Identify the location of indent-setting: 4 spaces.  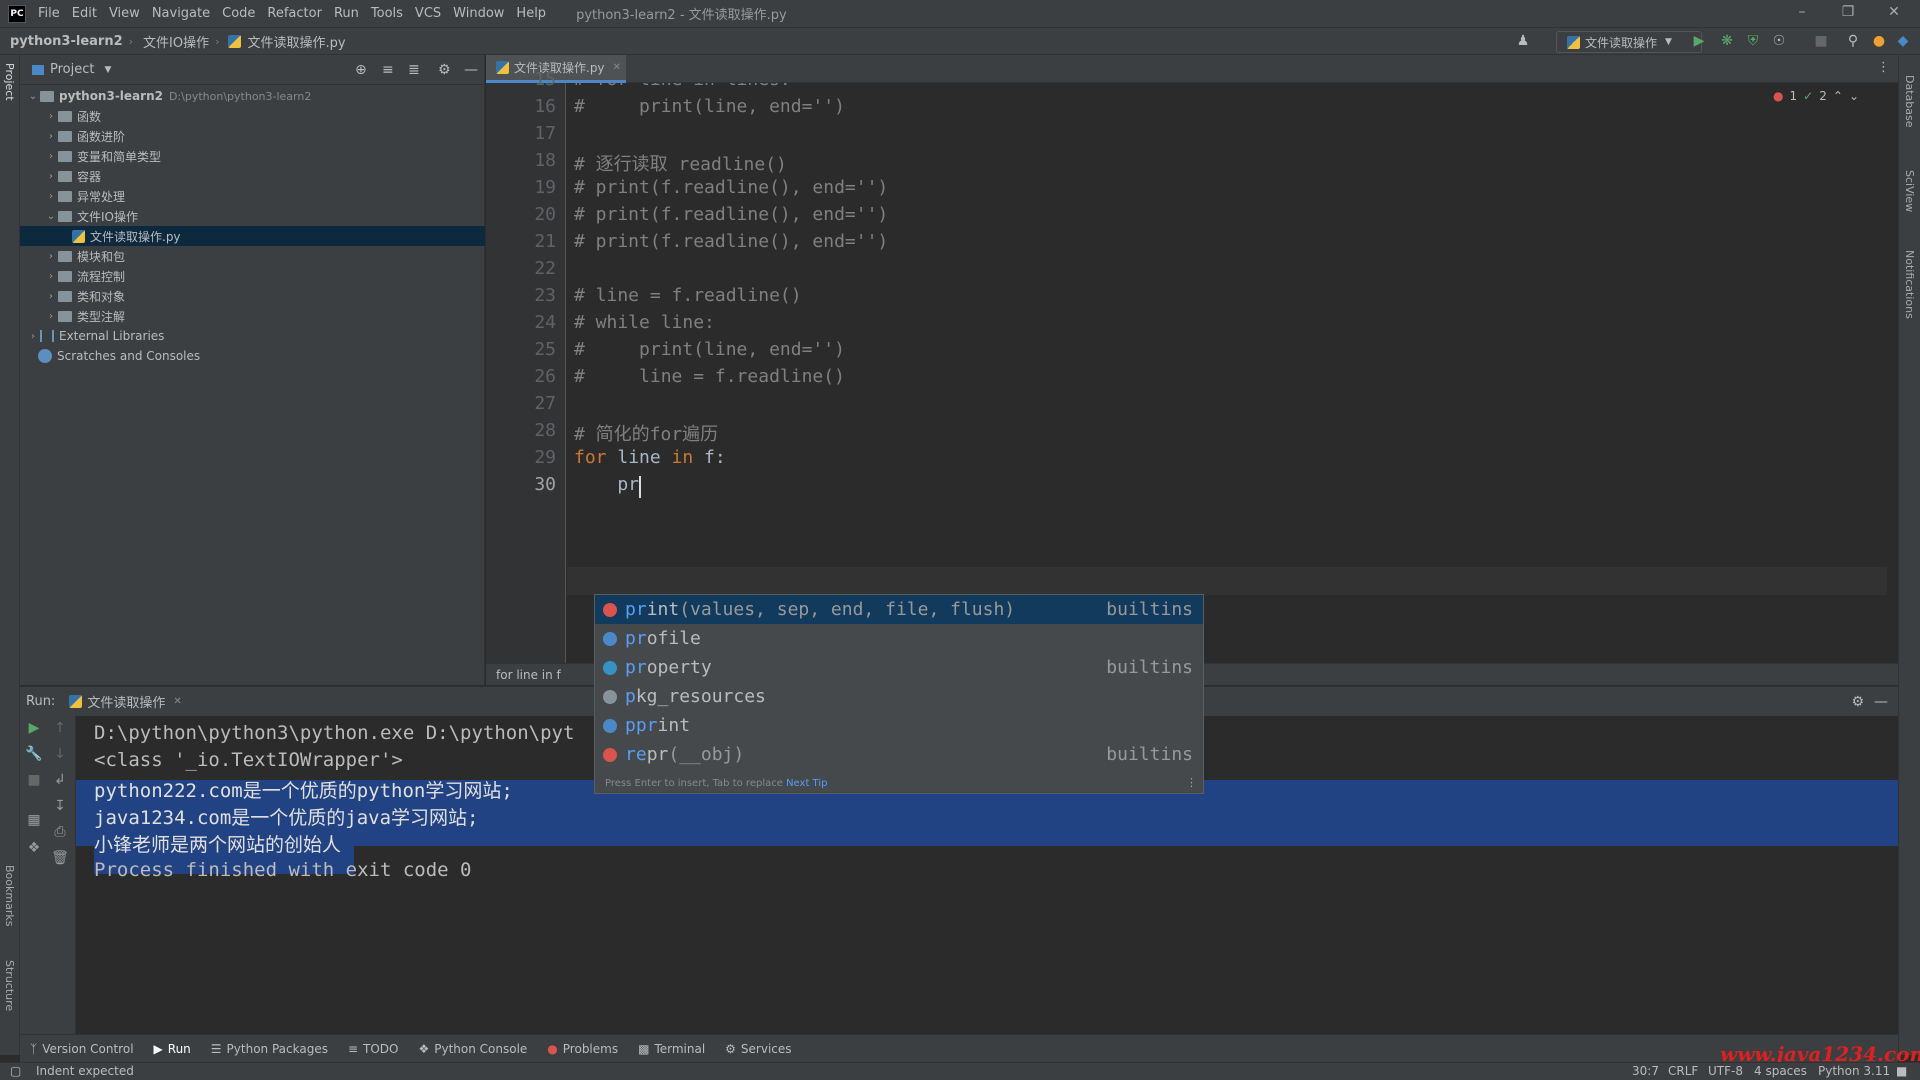
(1780, 1071).